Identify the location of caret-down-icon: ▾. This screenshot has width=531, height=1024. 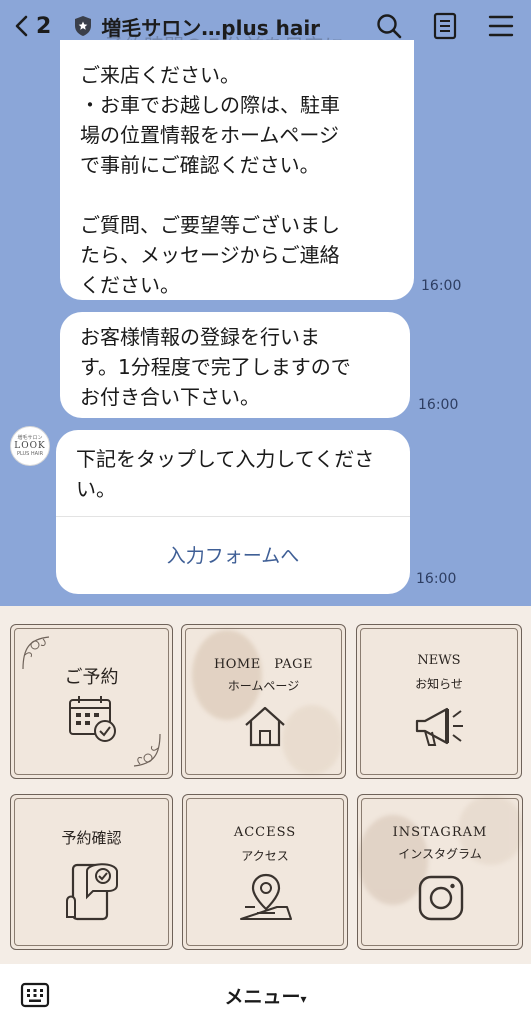
(303, 999).